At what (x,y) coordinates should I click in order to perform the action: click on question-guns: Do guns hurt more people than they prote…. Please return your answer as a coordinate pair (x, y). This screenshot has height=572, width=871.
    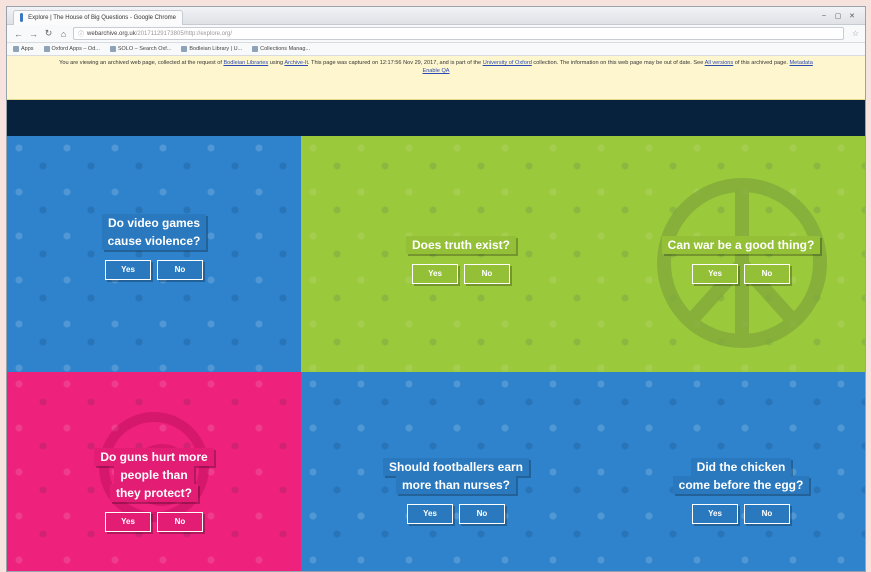
    Looking at the image, I should click on (154, 490).